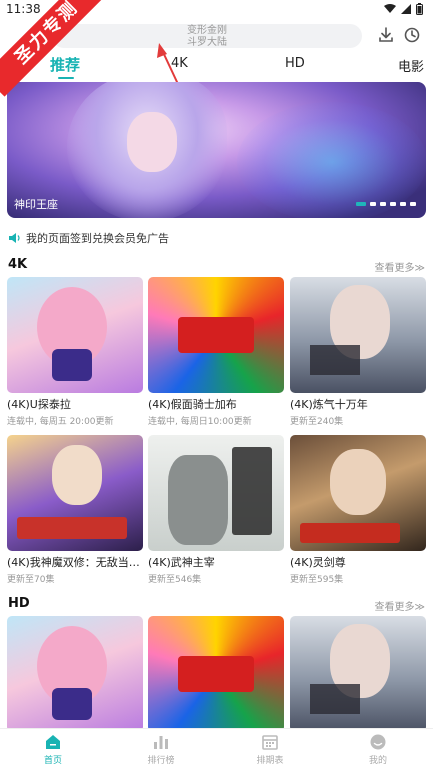 This screenshot has width=433, height=770. I want to click on video-card: (4K)U探泰拉 连载中, 每周五 20:00更新, so click(75, 352).